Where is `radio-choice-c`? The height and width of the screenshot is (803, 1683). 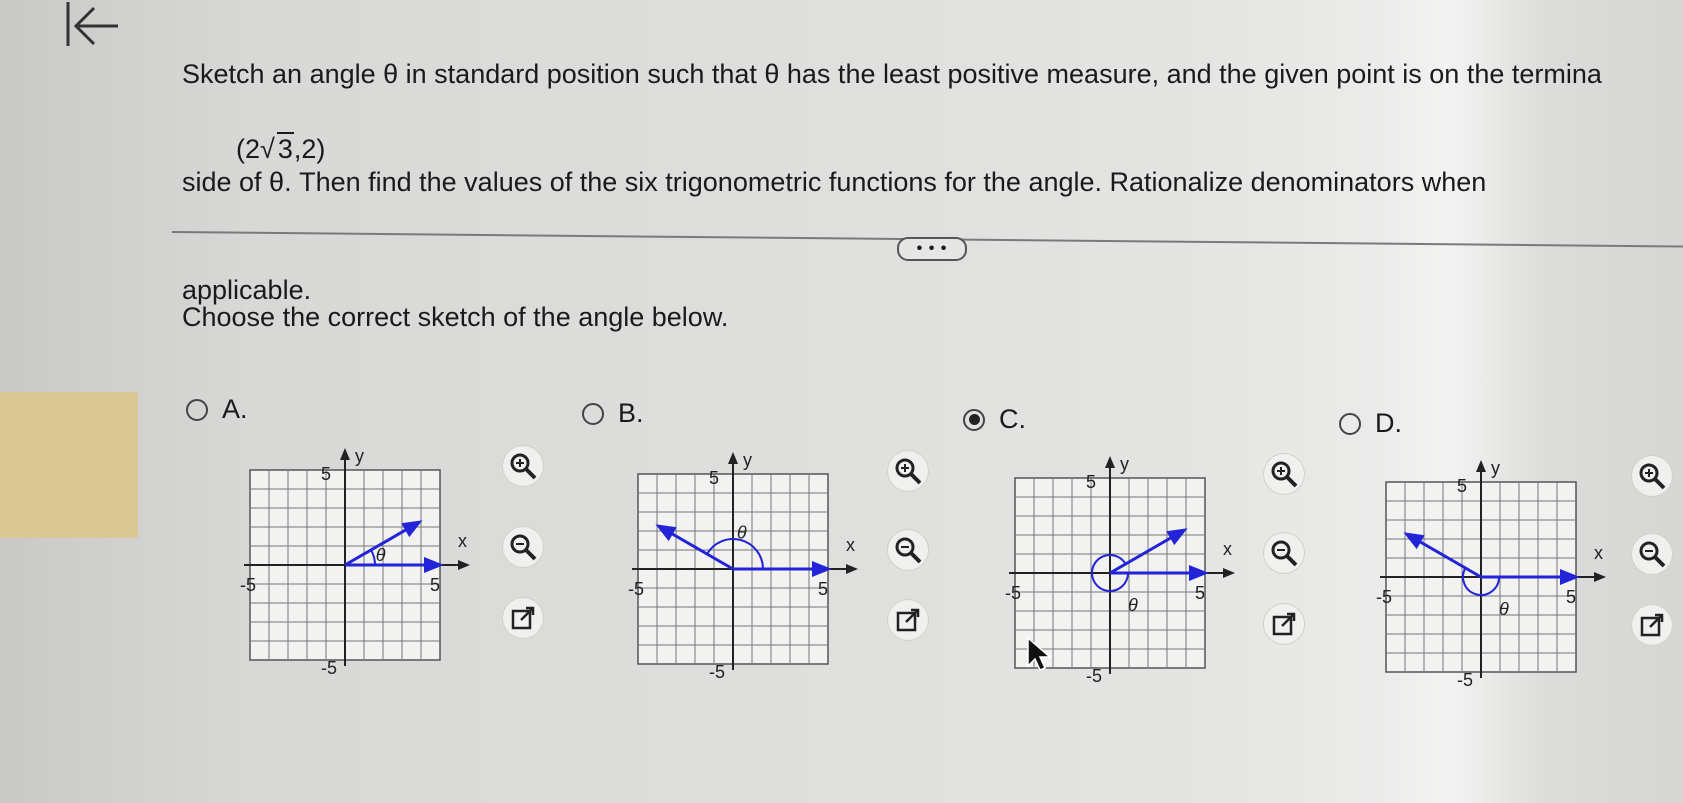 radio-choice-c is located at coordinates (974, 419).